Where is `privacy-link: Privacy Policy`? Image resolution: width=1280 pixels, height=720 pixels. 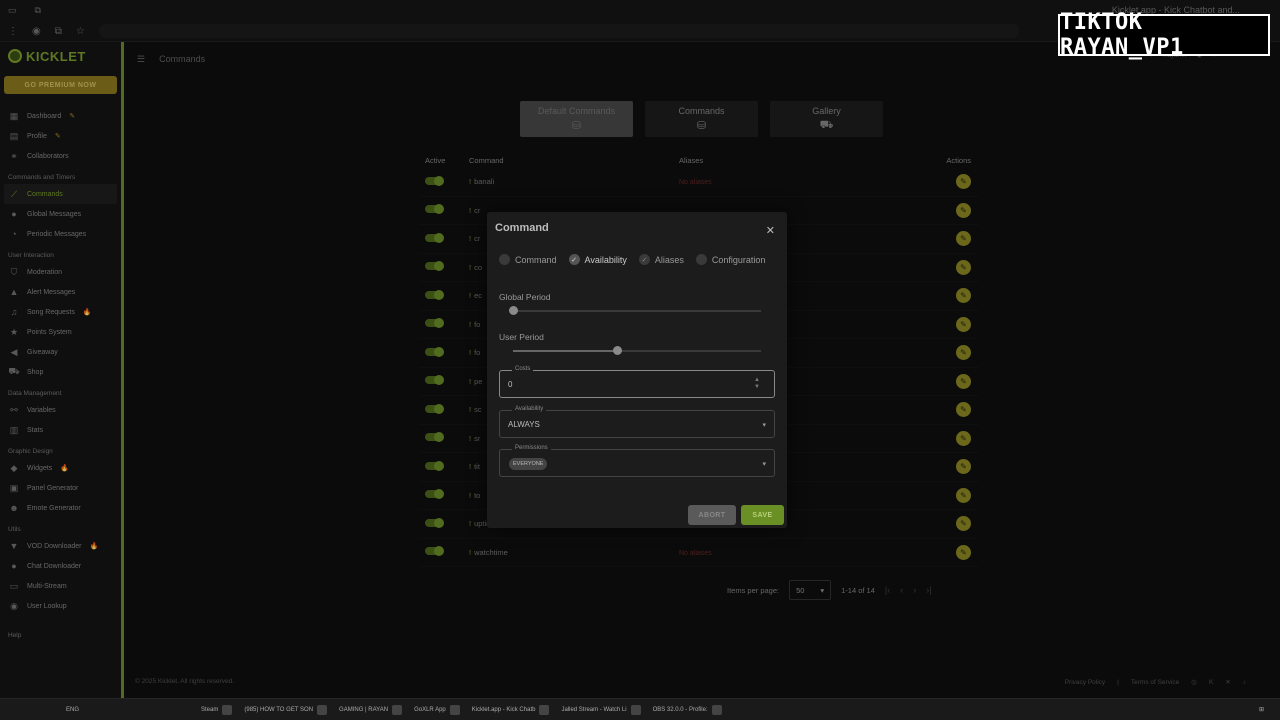 privacy-link: Privacy Policy is located at coordinates (1085, 682).